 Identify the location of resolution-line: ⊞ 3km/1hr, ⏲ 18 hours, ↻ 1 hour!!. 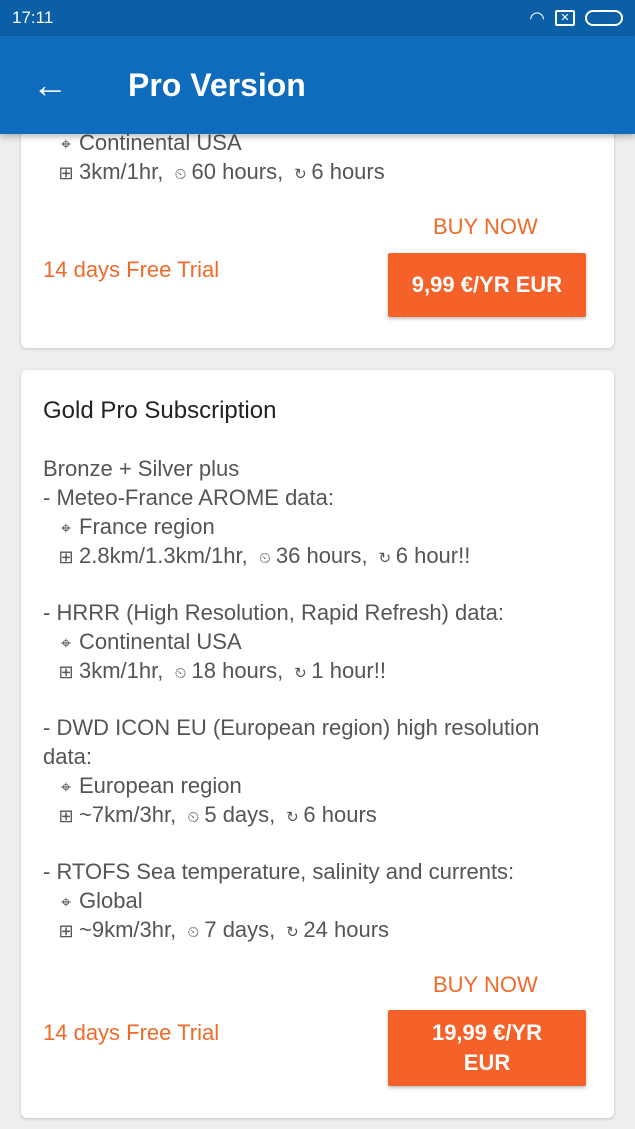
(219, 671).